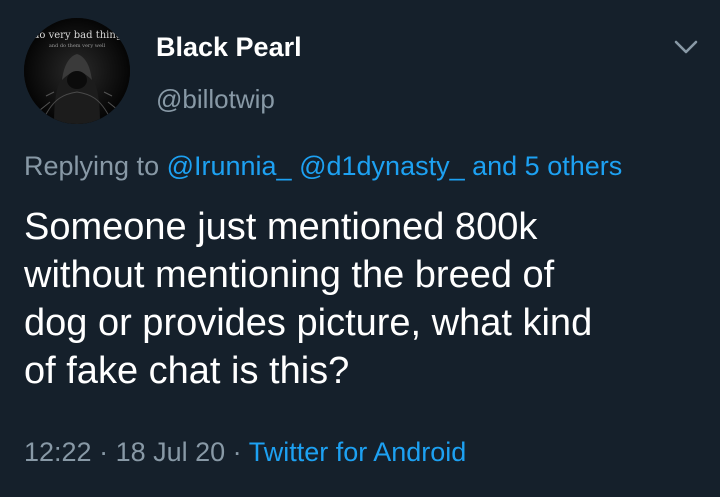  I want to click on others-link: and 5 others, so click(547, 166).